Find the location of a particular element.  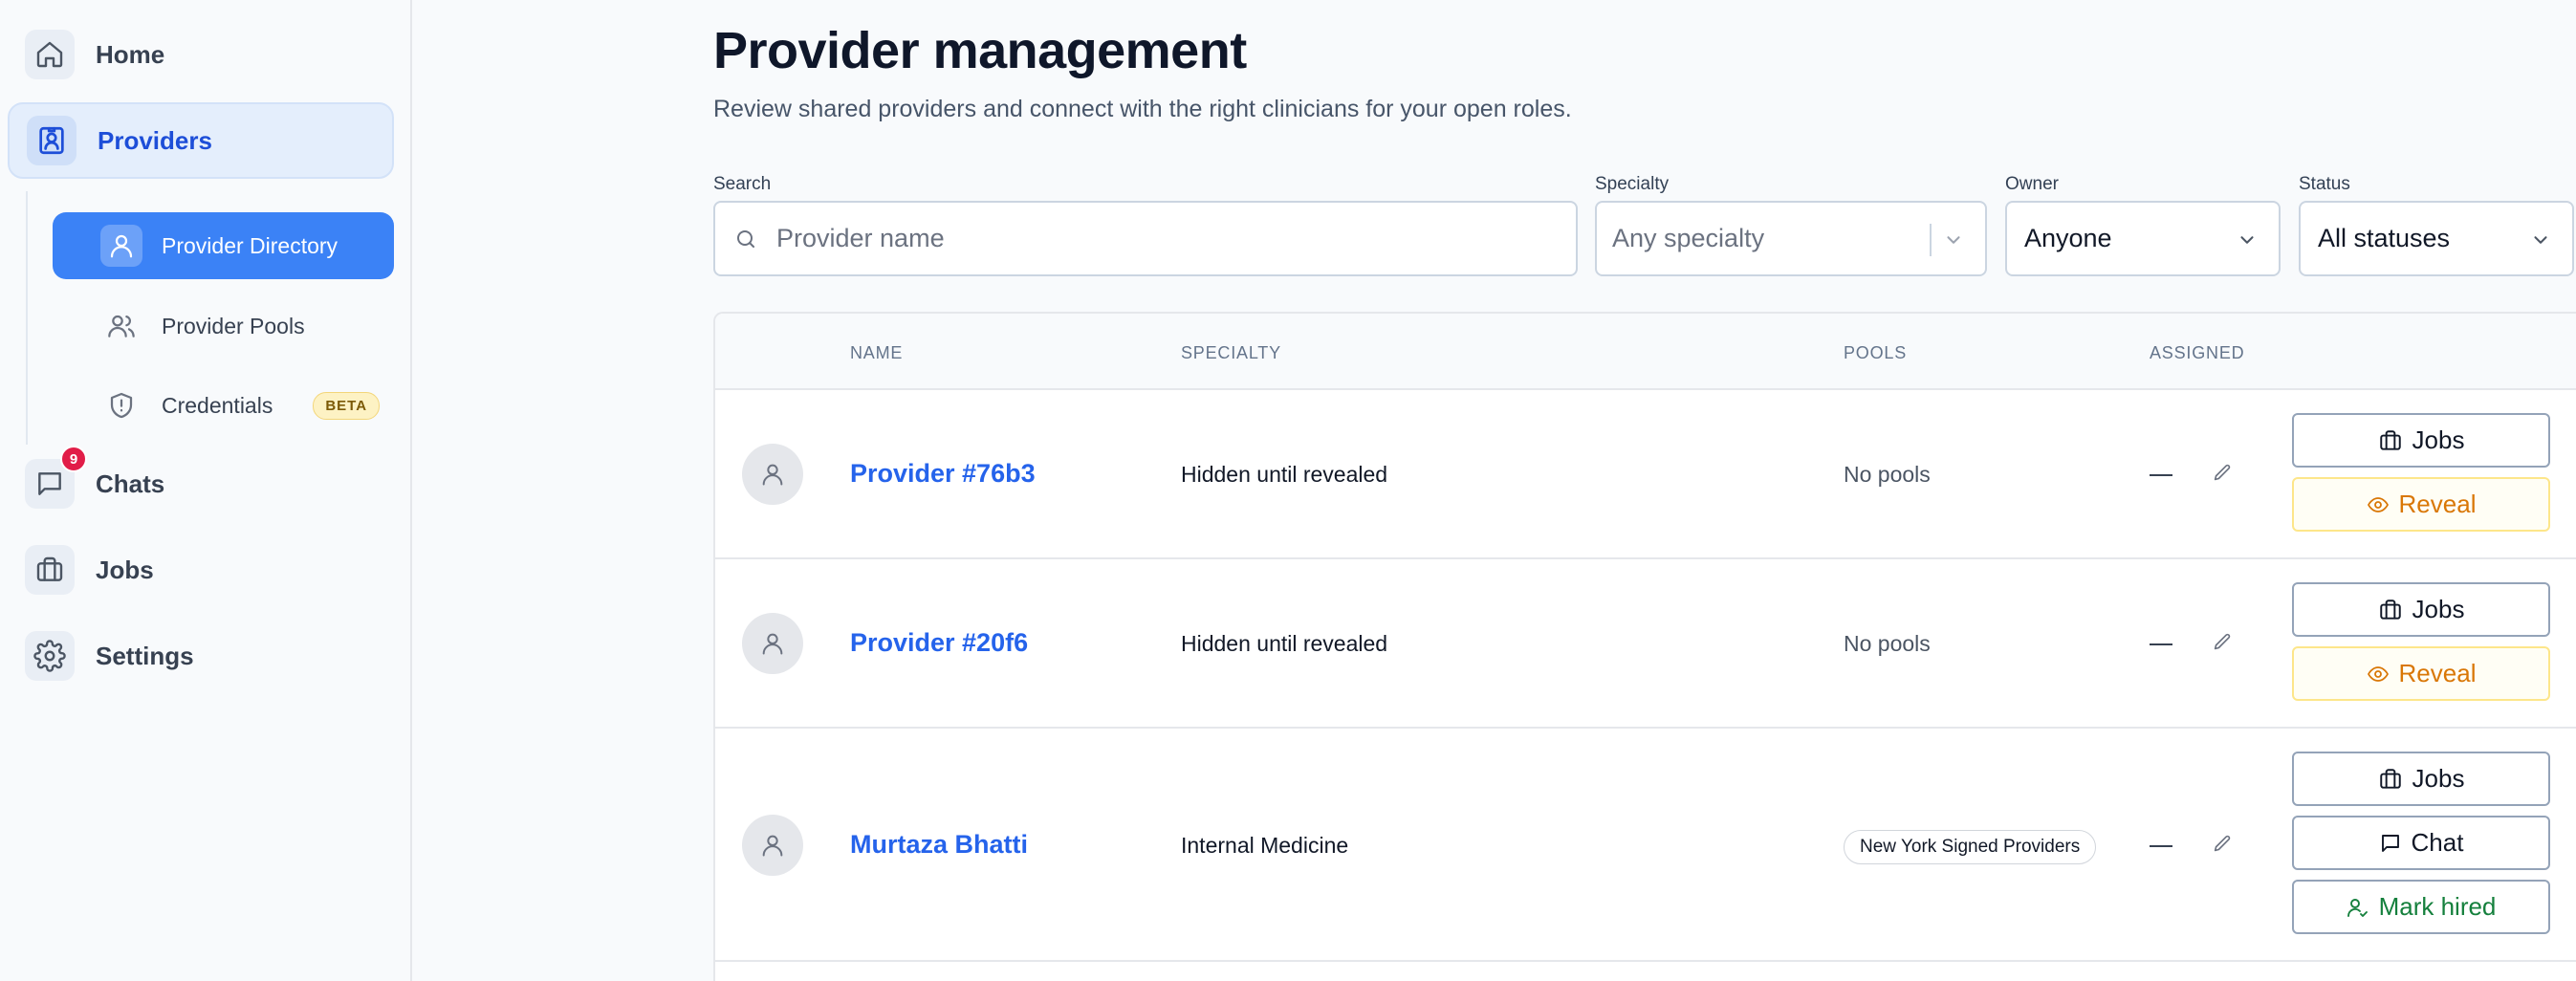

sidebar-item-label: Jobs is located at coordinates (125, 569).